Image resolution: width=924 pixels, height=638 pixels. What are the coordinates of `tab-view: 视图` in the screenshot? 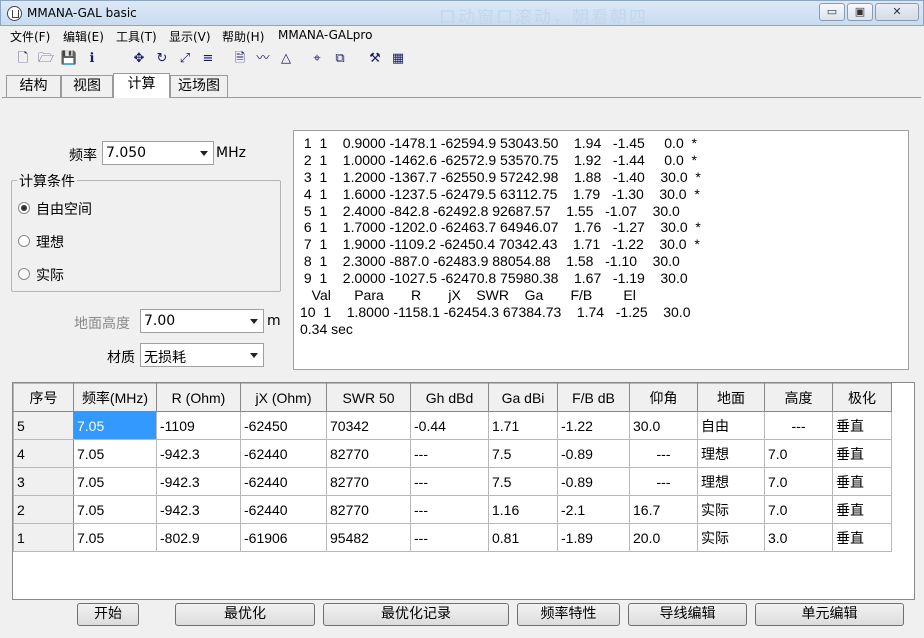 It's located at (87, 86).